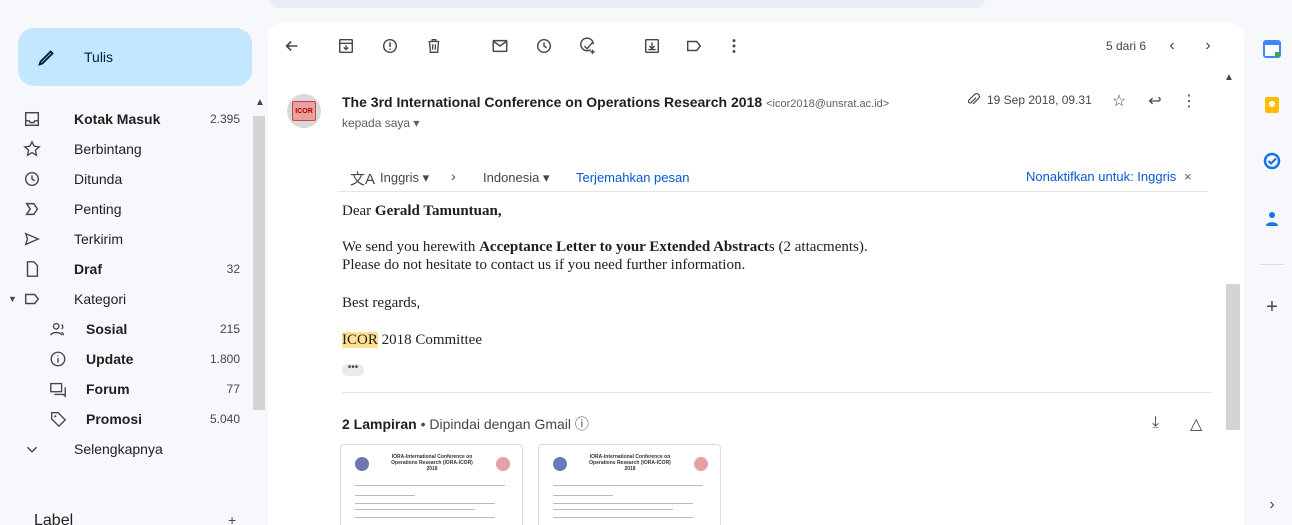 This screenshot has width=1292, height=525. I want to click on mail-icon, so click(500, 46).